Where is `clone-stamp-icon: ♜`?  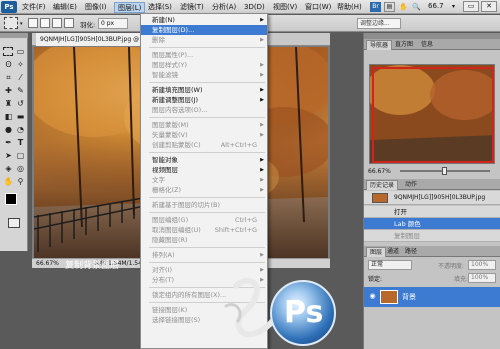 clone-stamp-icon: ♜ is located at coordinates (8, 103).